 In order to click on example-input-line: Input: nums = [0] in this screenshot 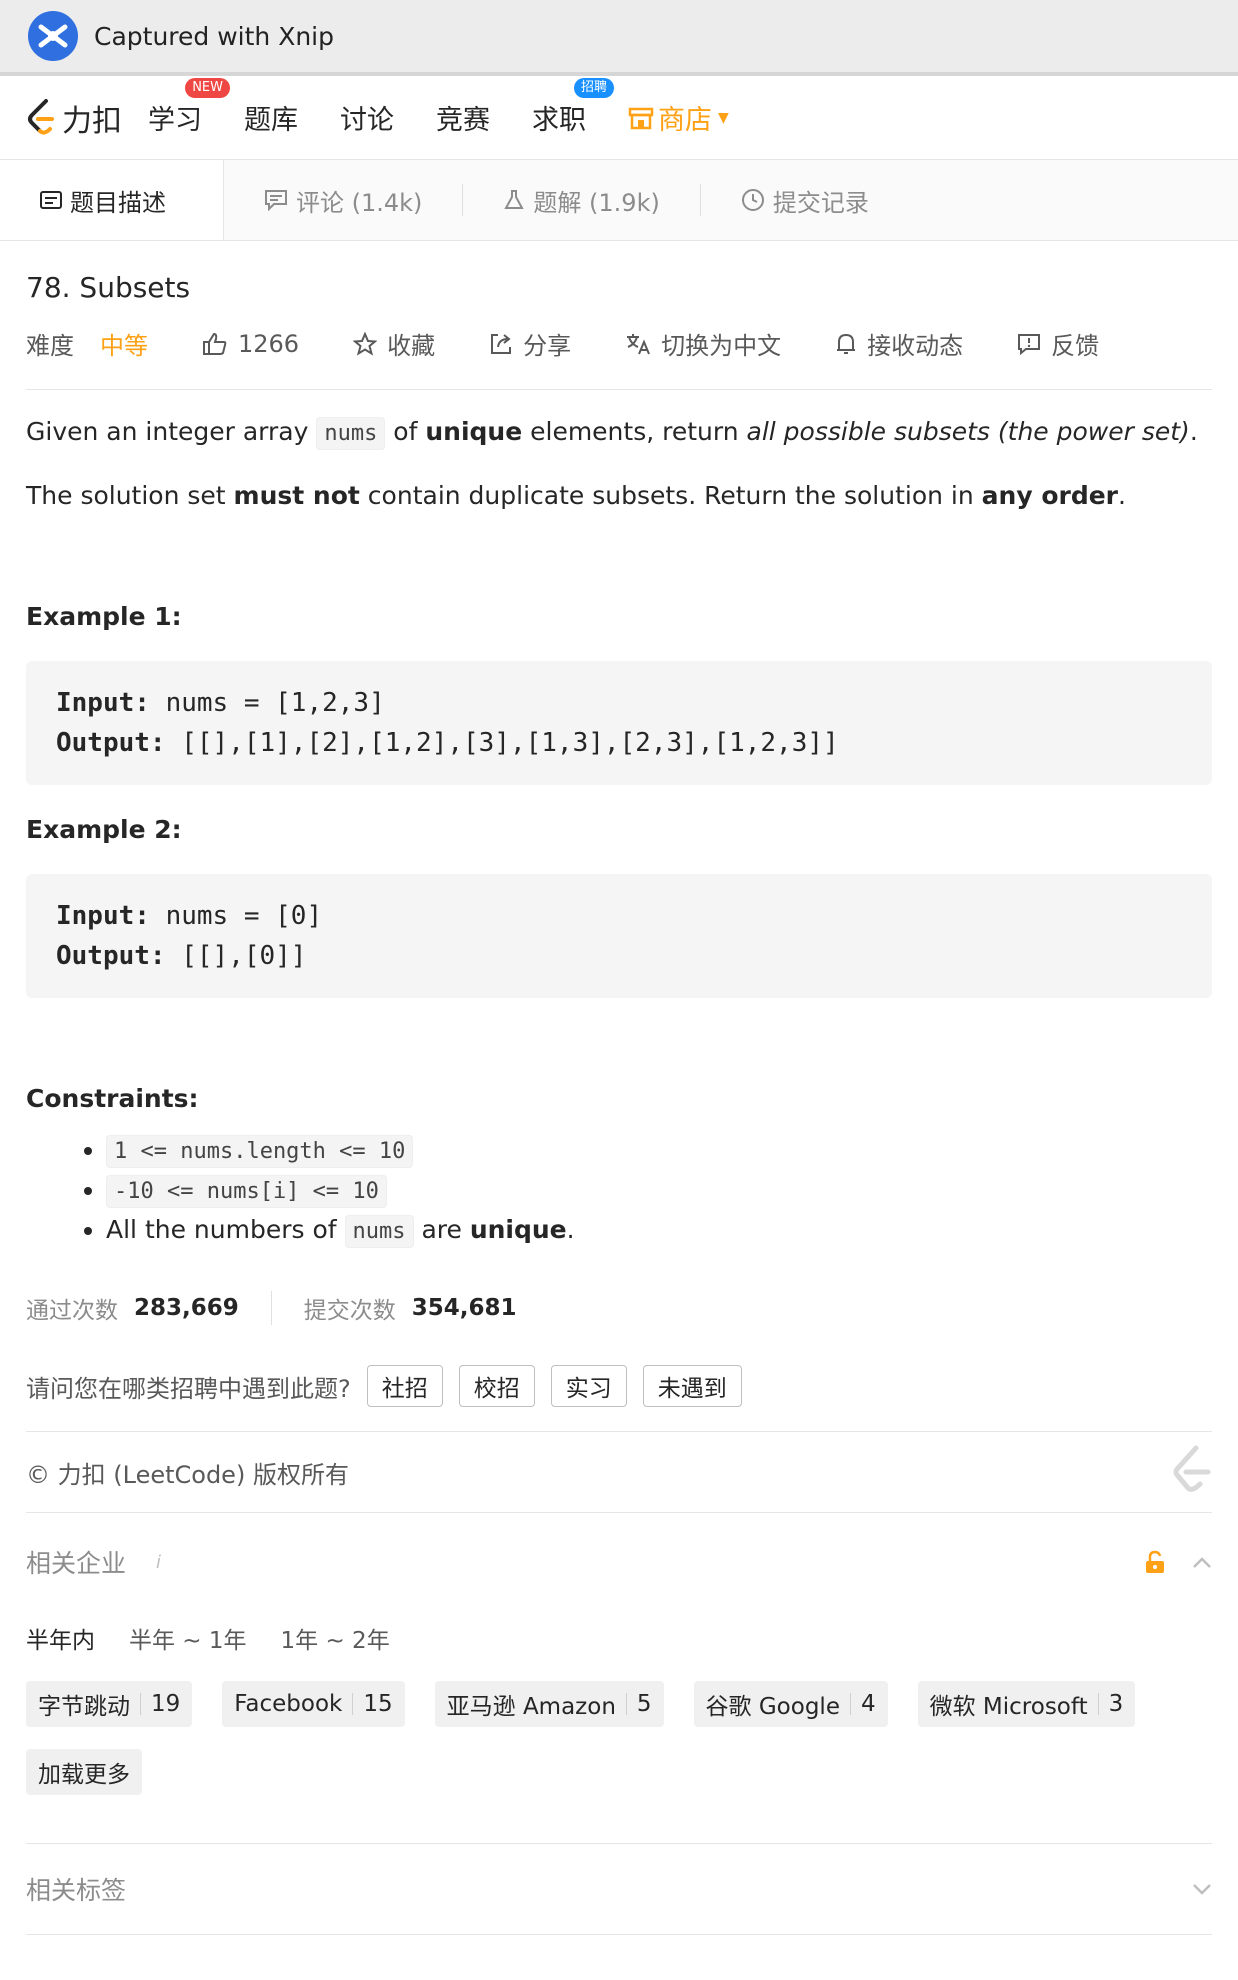, I will do `click(619, 916)`.